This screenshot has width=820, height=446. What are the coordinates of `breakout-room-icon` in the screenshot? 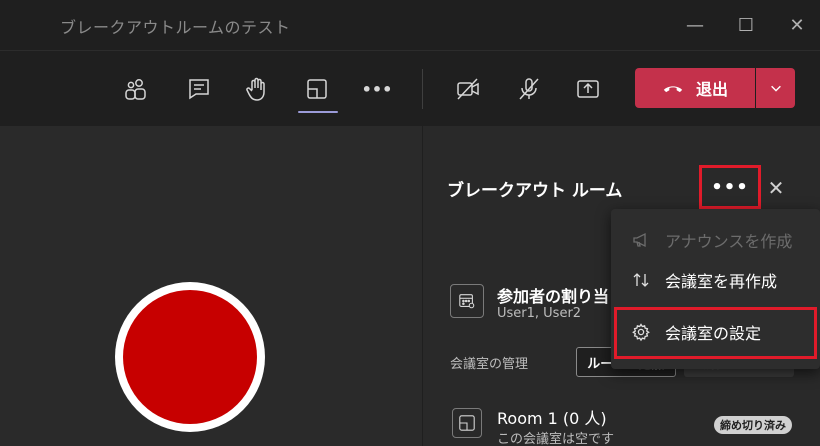 It's located at (467, 423).